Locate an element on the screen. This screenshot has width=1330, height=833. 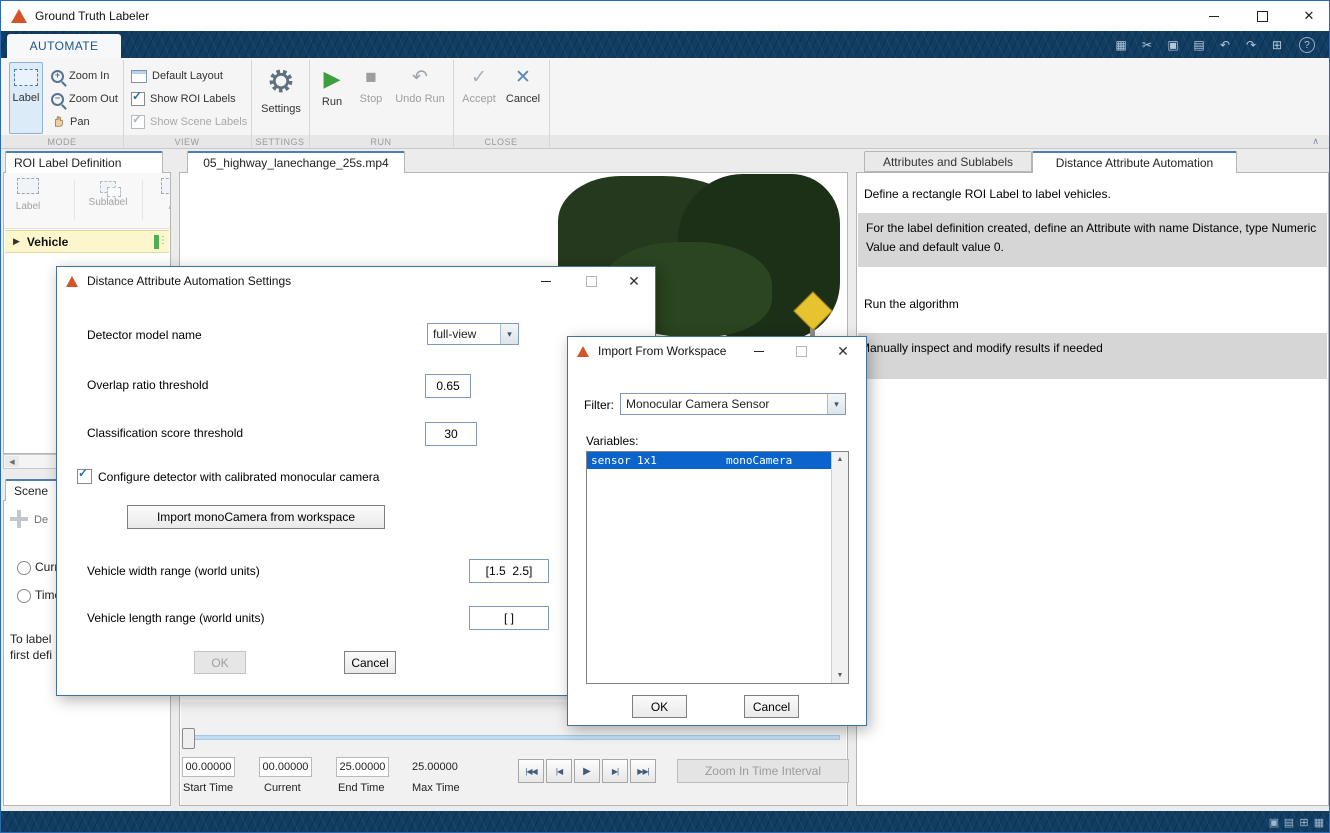
current-label: Current is located at coordinates (282, 788).